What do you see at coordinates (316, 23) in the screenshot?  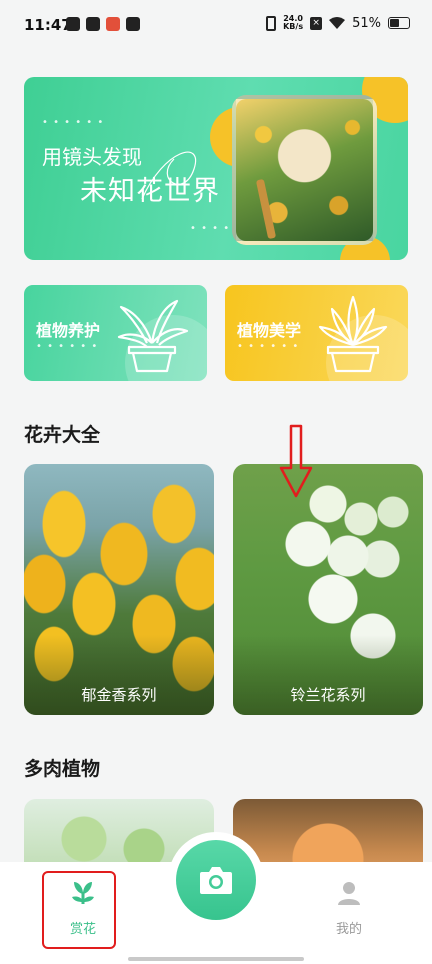 I see `no-sim-icon: ×` at bounding box center [316, 23].